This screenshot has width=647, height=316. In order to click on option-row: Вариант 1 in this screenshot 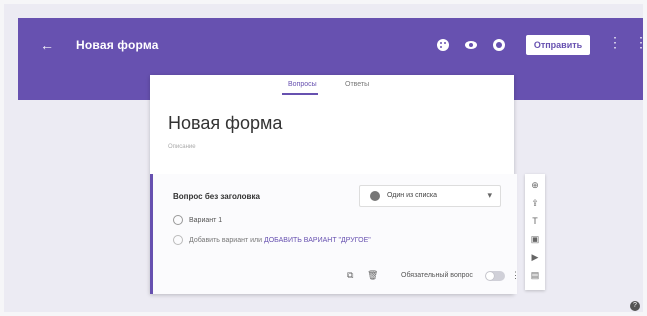, I will do `click(197, 220)`.